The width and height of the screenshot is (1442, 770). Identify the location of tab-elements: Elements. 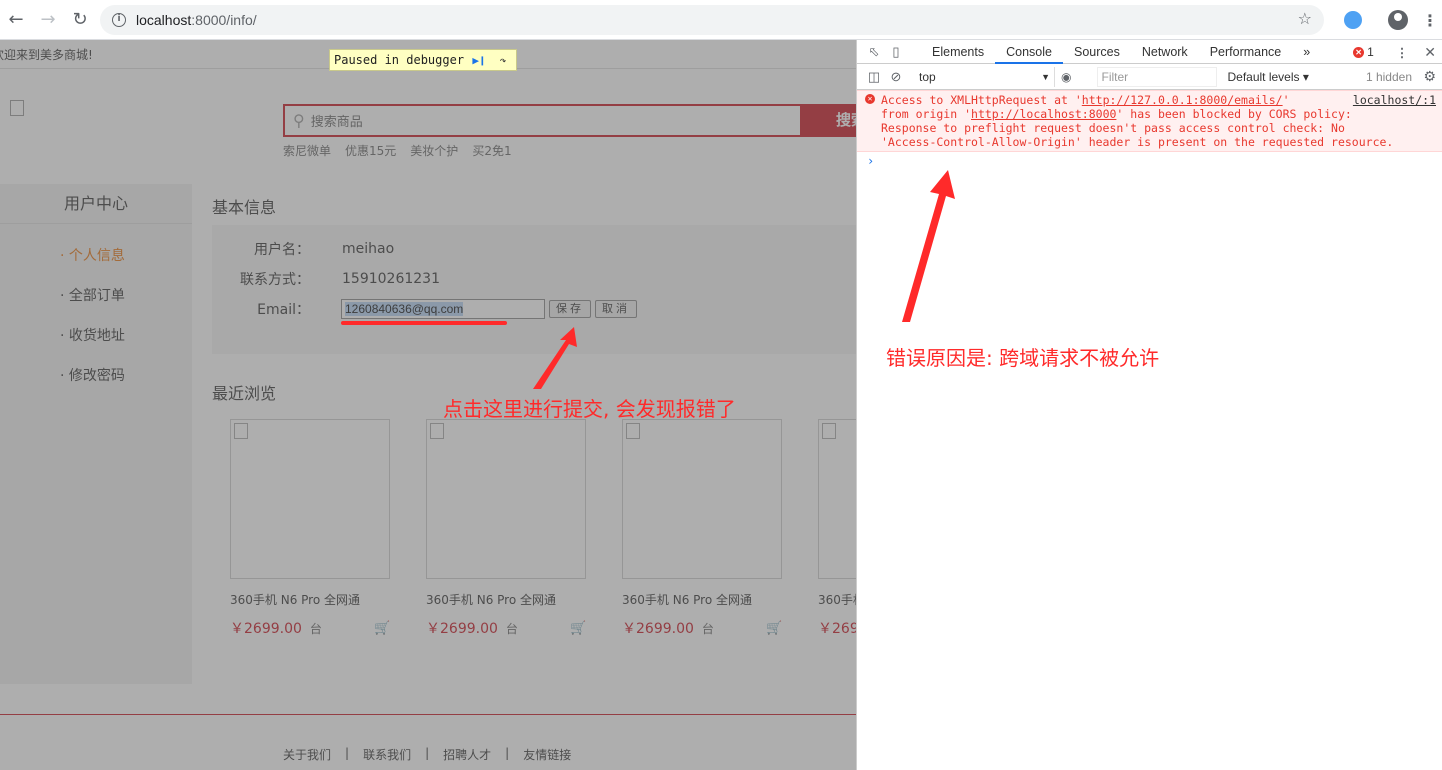
(958, 52).